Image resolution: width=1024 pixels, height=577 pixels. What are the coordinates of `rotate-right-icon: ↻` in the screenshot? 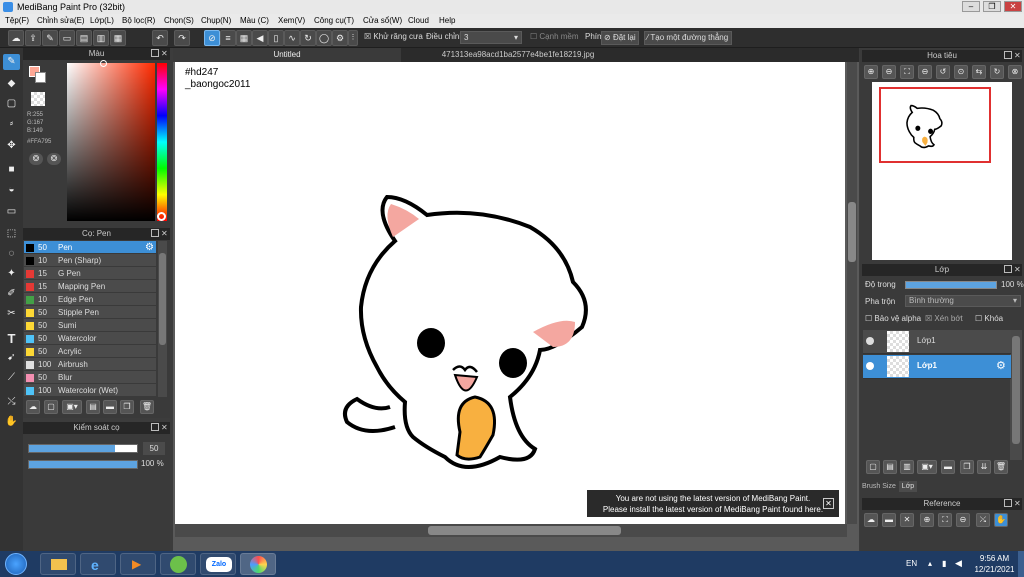 It's located at (997, 72).